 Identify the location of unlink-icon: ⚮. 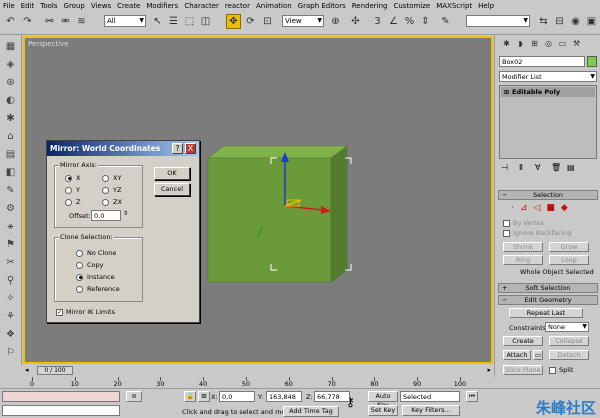
(65, 21).